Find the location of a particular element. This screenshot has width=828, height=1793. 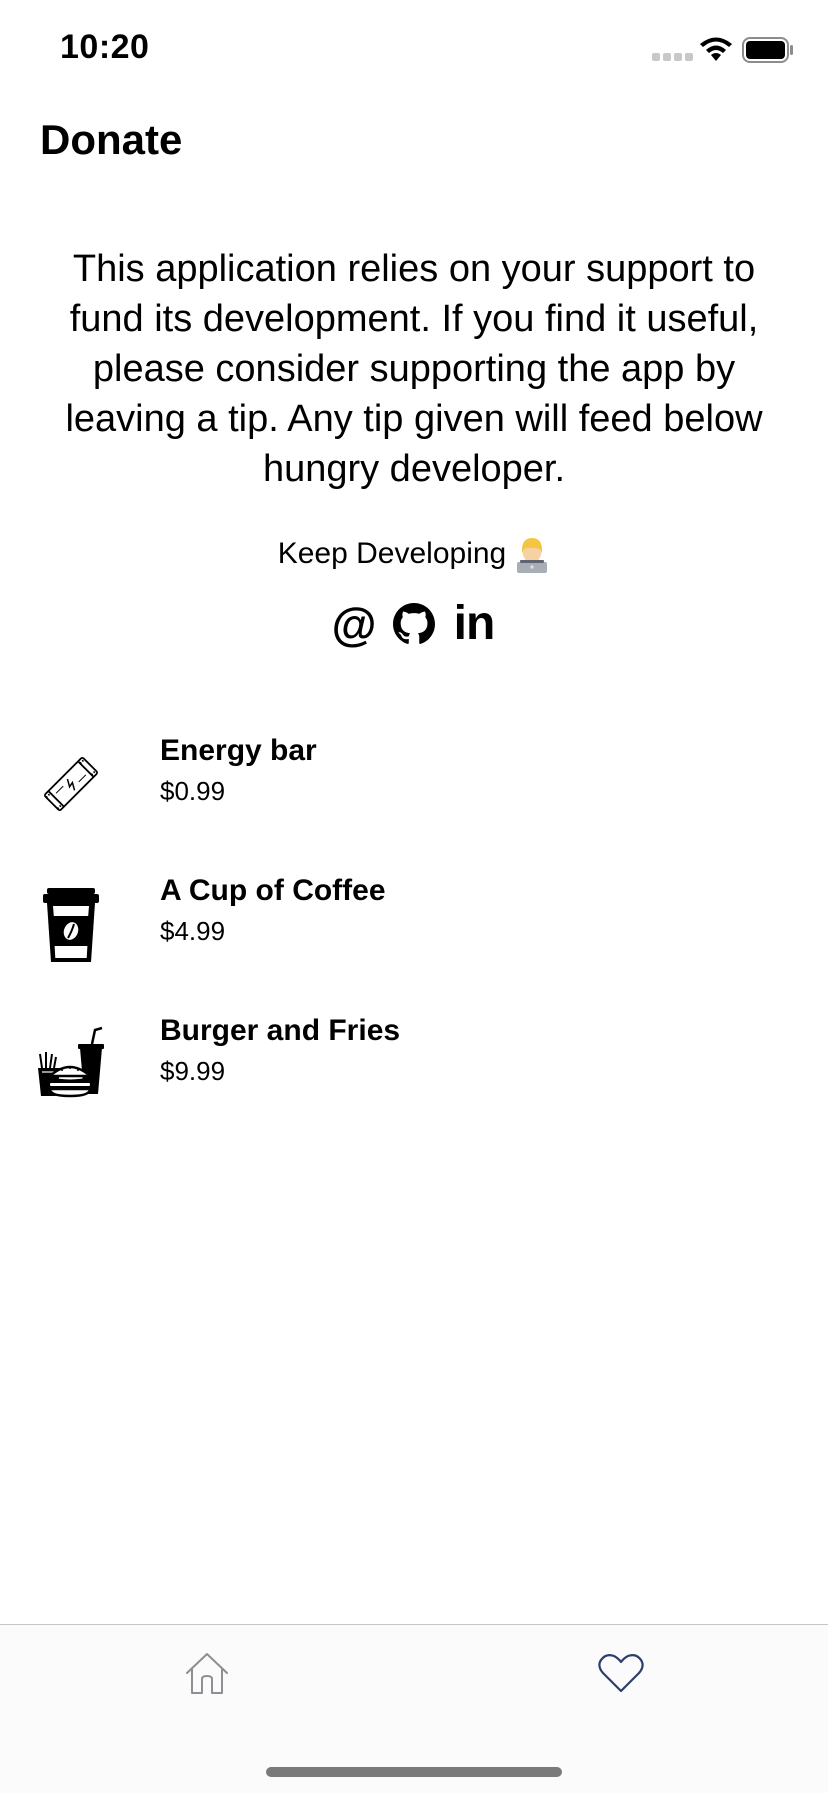

home-indicator is located at coordinates (414, 1772).